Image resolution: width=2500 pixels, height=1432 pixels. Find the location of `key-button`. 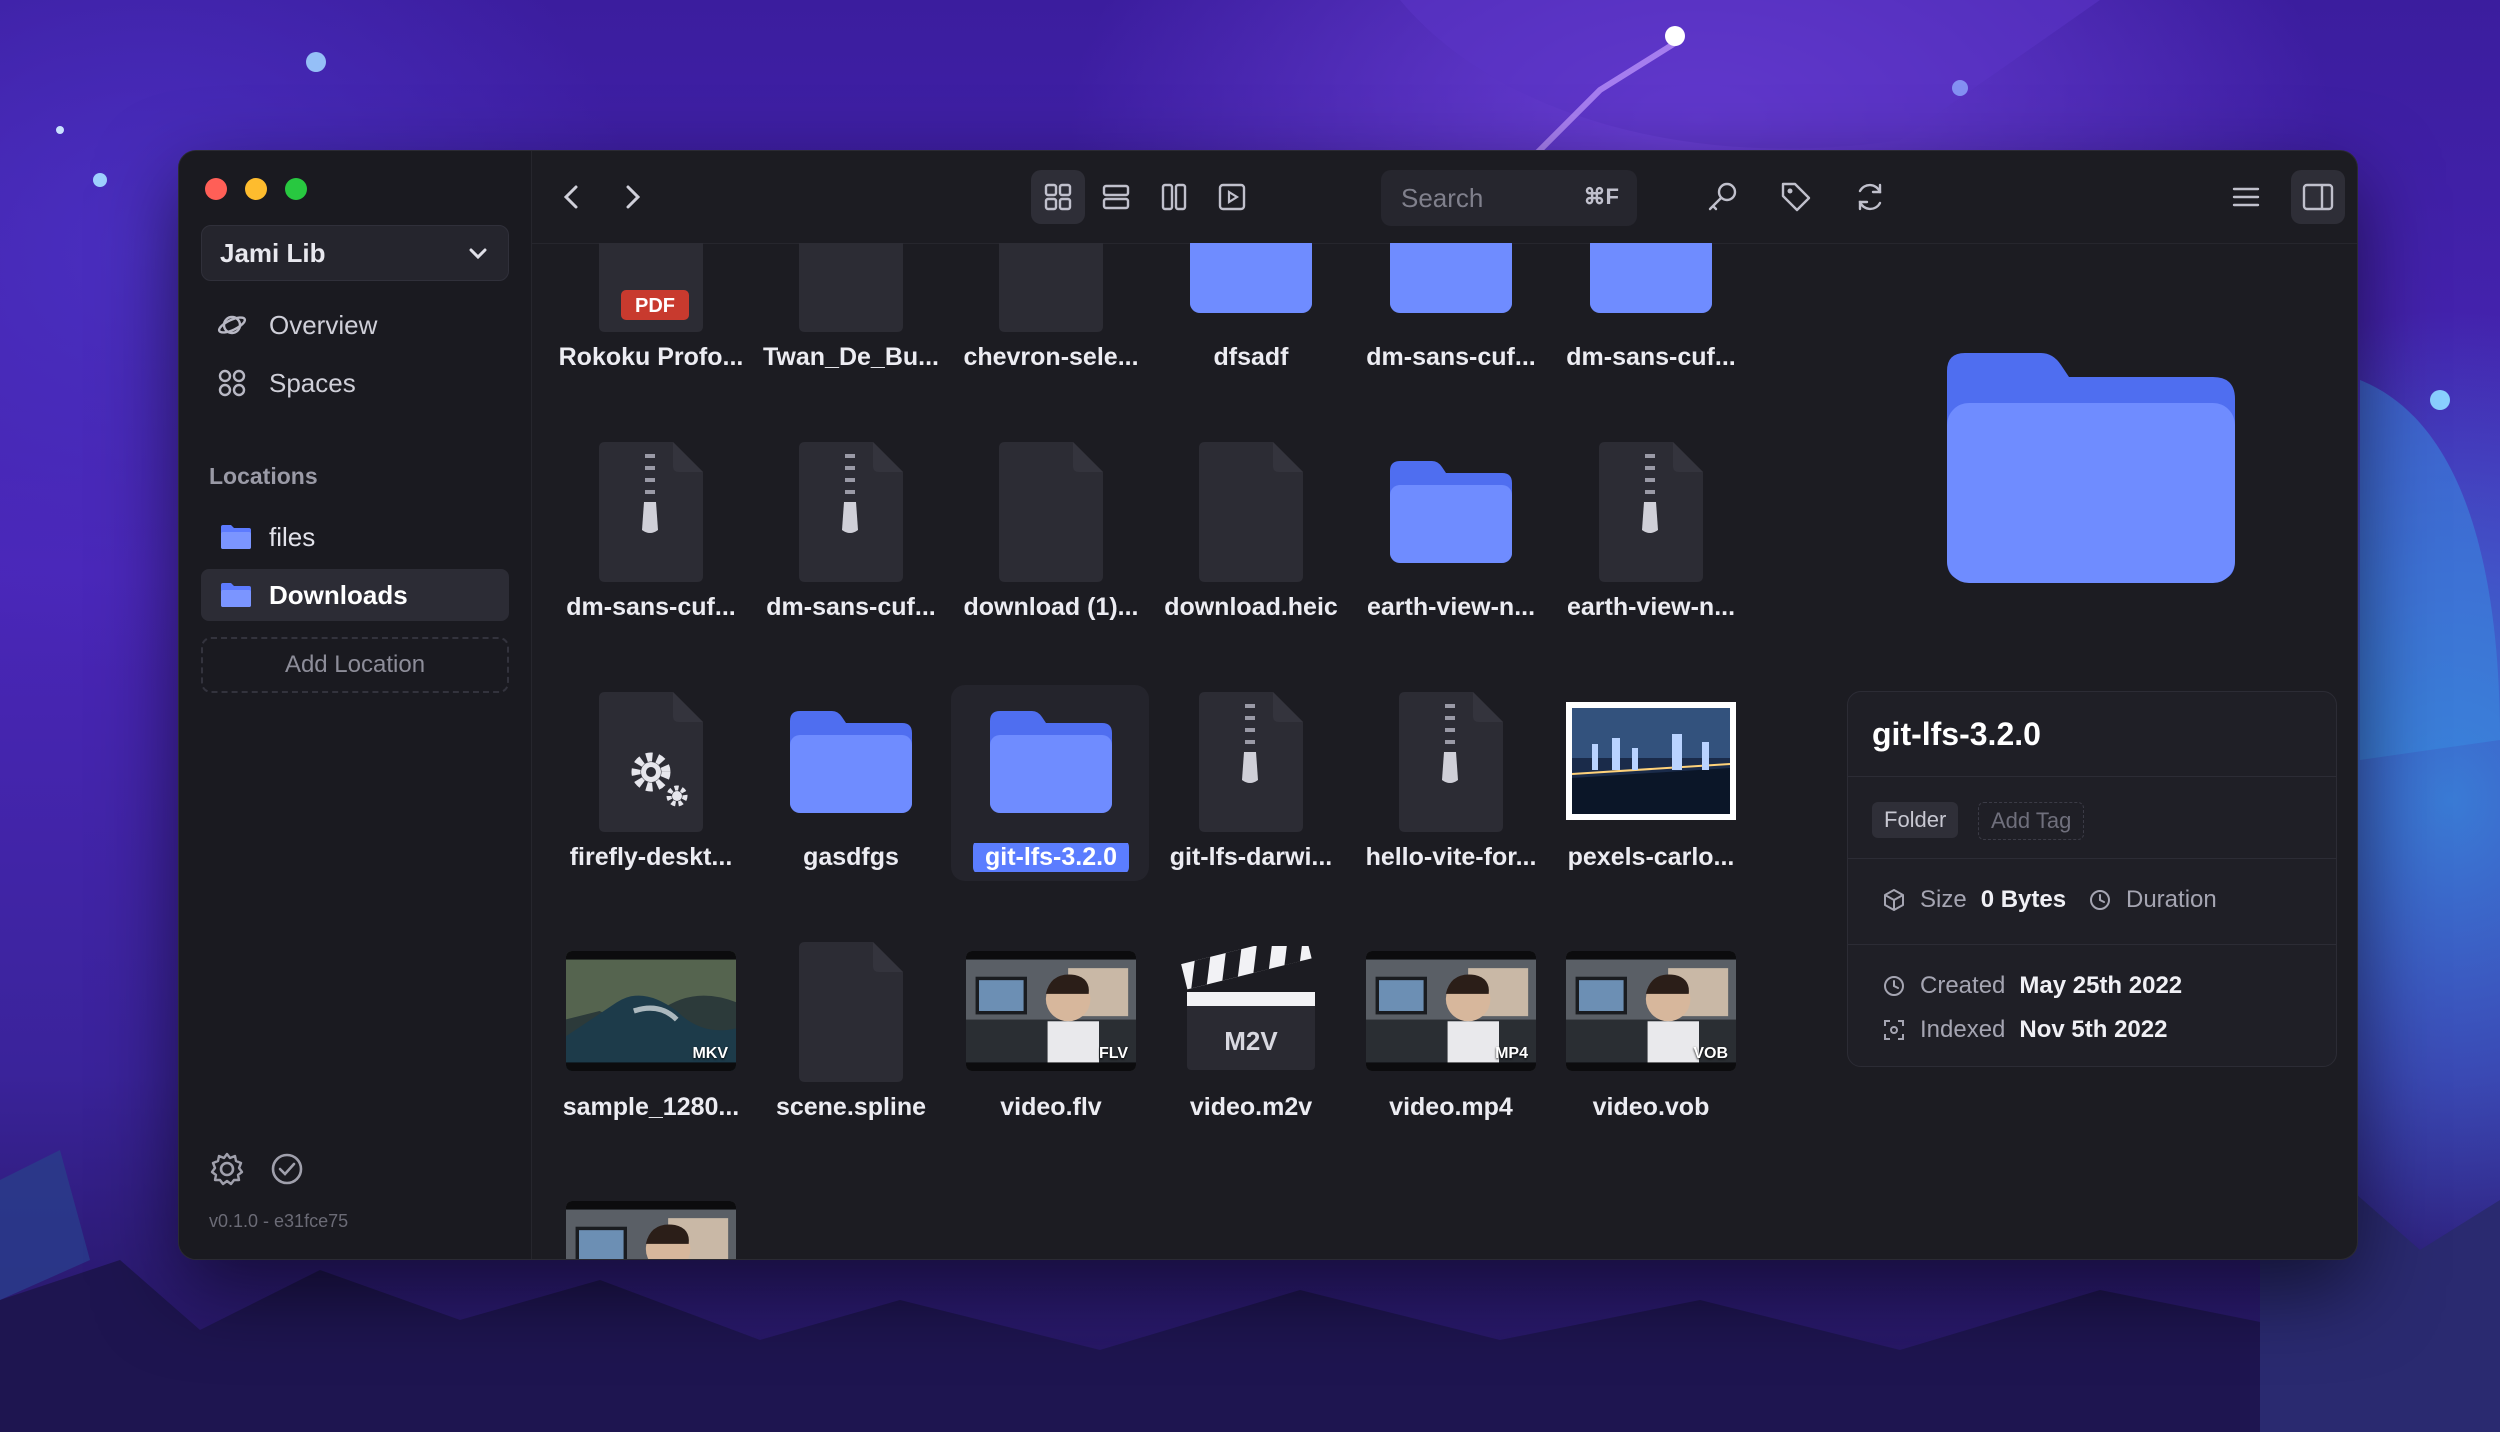

key-button is located at coordinates (1722, 197).